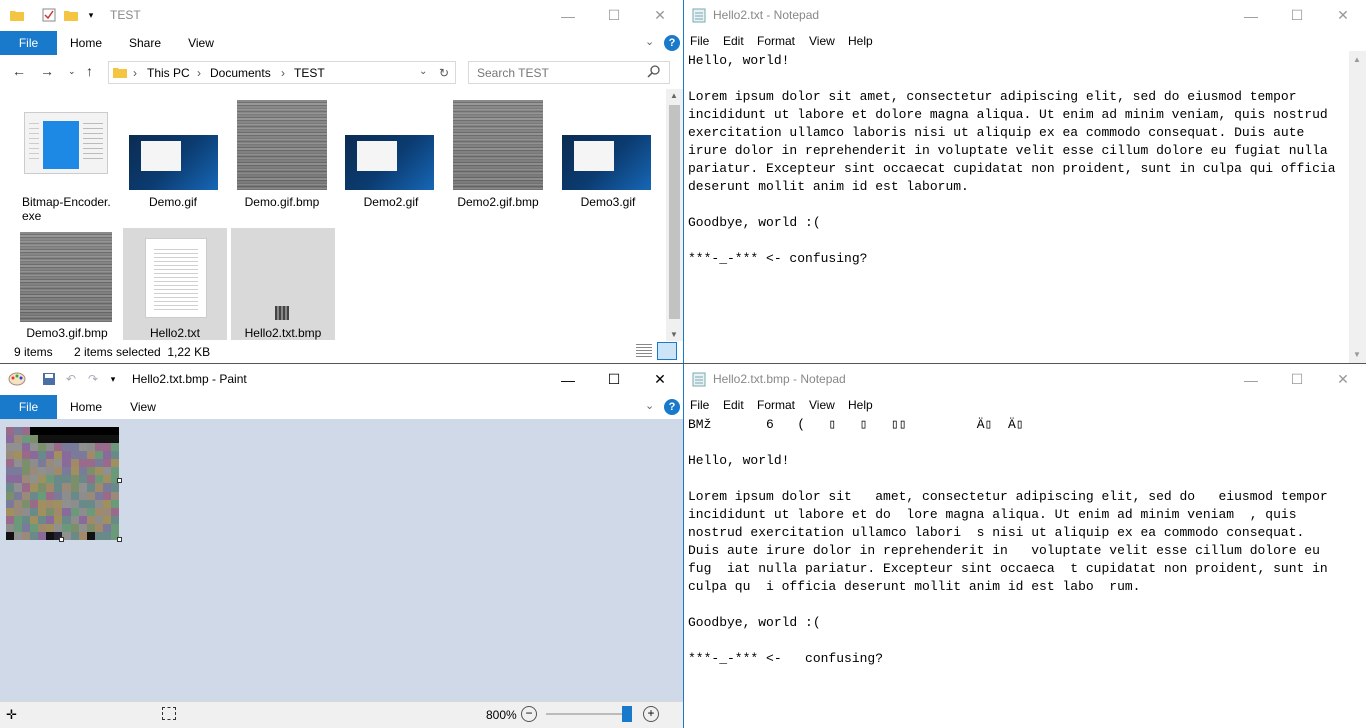  Describe the element at coordinates (282, 313) in the screenshot. I see `small-bitmap-thumbnail` at that location.